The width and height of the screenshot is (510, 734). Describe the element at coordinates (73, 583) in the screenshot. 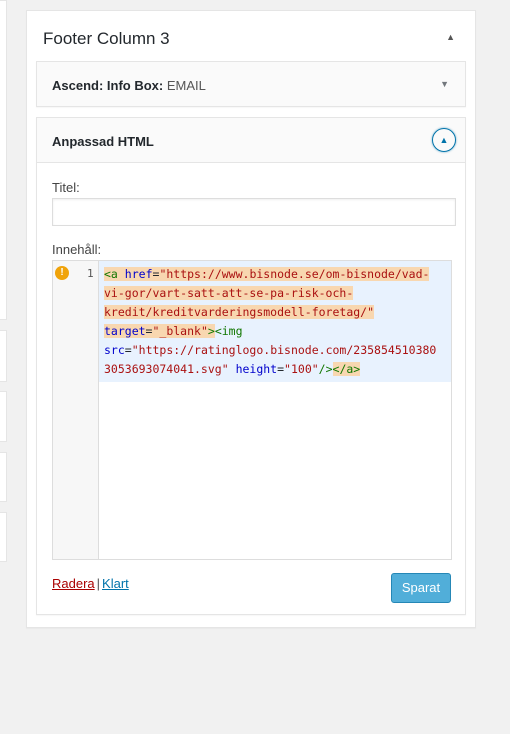

I see `delete-link: Radera` at that location.